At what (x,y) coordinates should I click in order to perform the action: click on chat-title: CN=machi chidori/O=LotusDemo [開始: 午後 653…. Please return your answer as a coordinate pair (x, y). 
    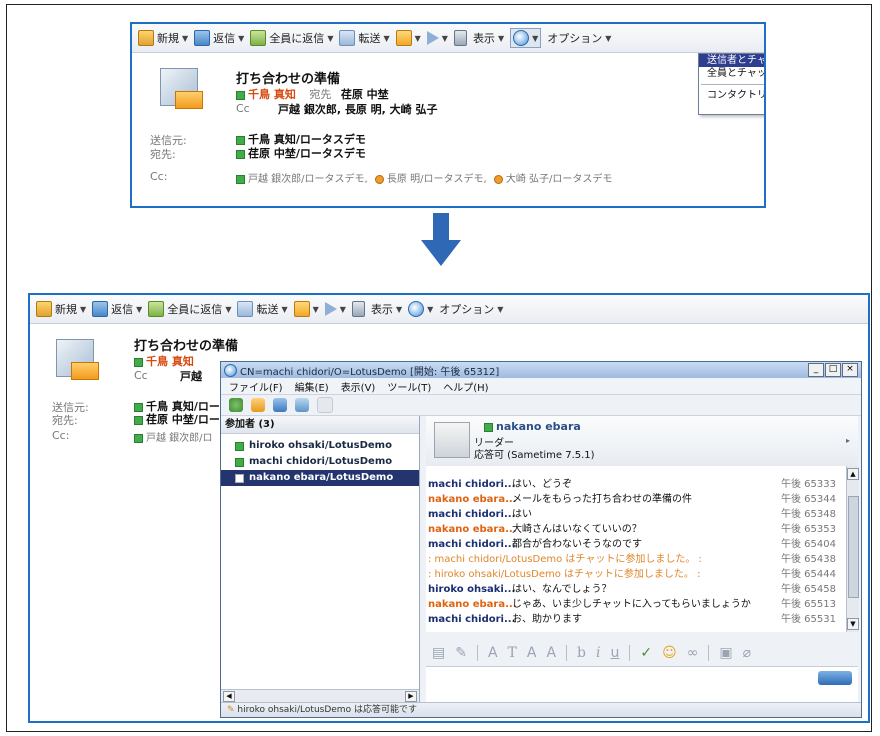
    Looking at the image, I should click on (370, 372).